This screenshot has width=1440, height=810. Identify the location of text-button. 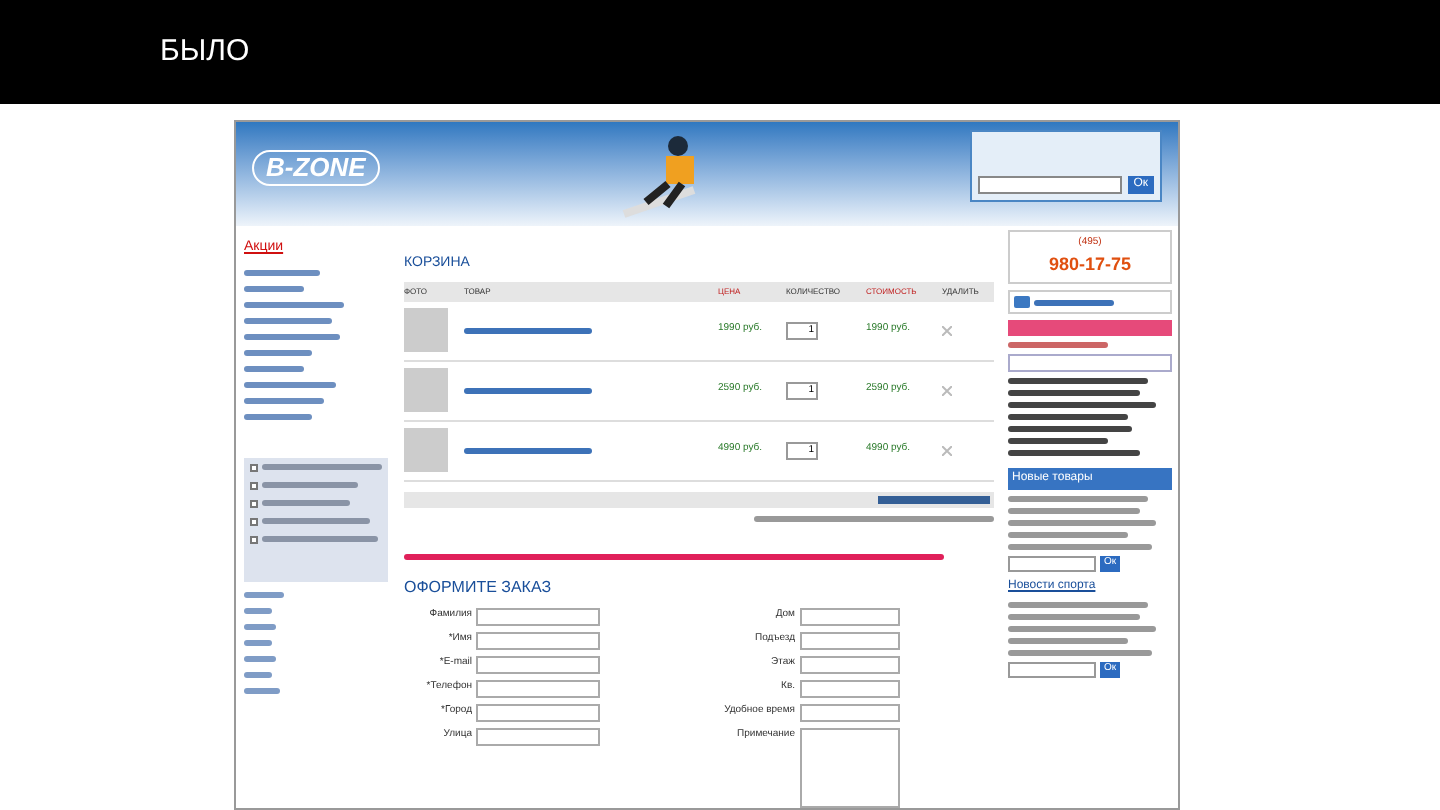
(1090, 363).